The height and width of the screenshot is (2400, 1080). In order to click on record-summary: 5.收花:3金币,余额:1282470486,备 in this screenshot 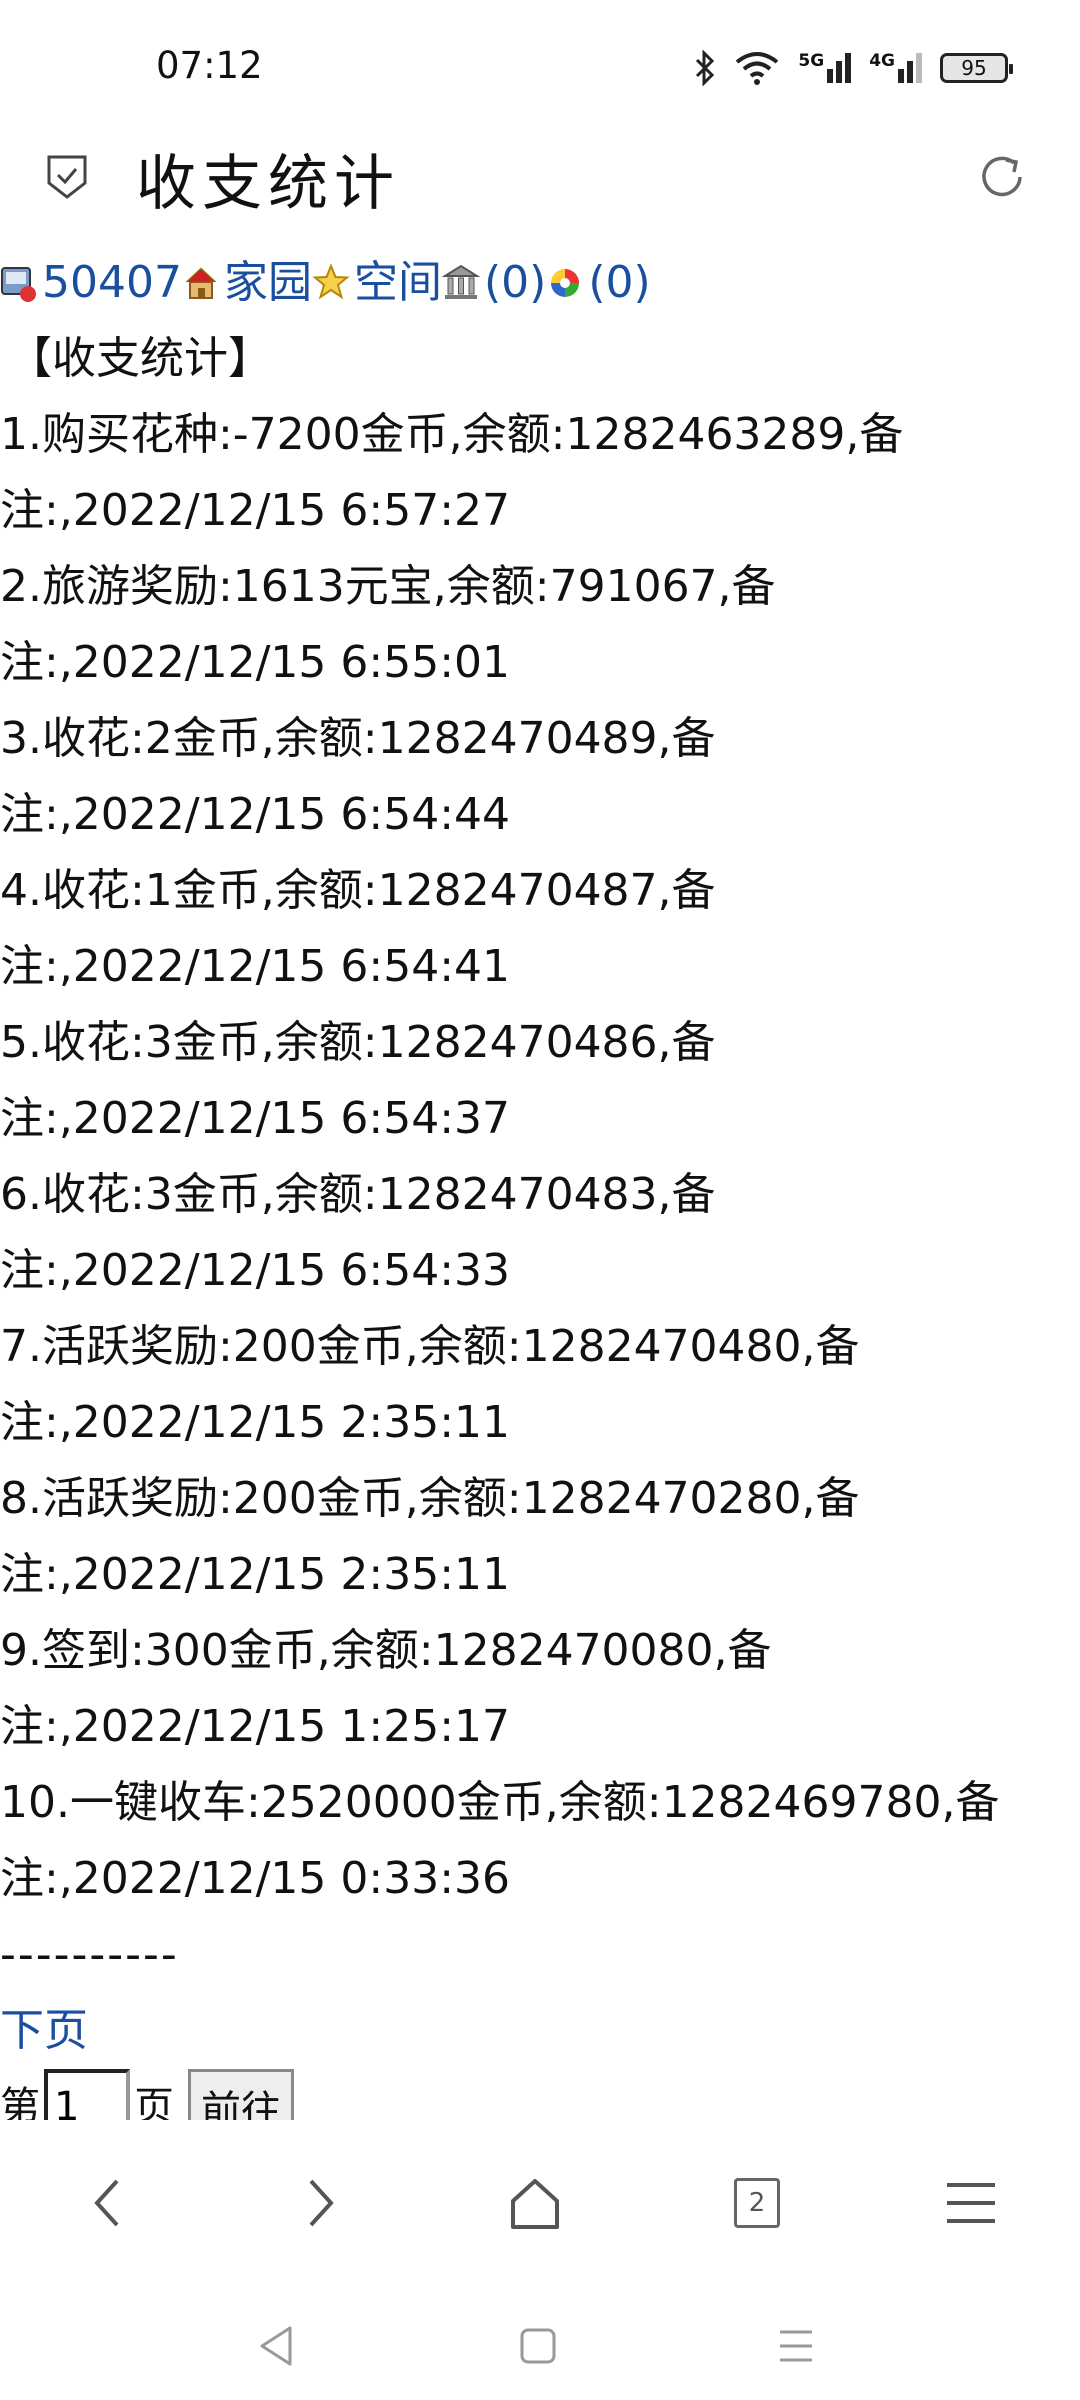, I will do `click(358, 1042)`.